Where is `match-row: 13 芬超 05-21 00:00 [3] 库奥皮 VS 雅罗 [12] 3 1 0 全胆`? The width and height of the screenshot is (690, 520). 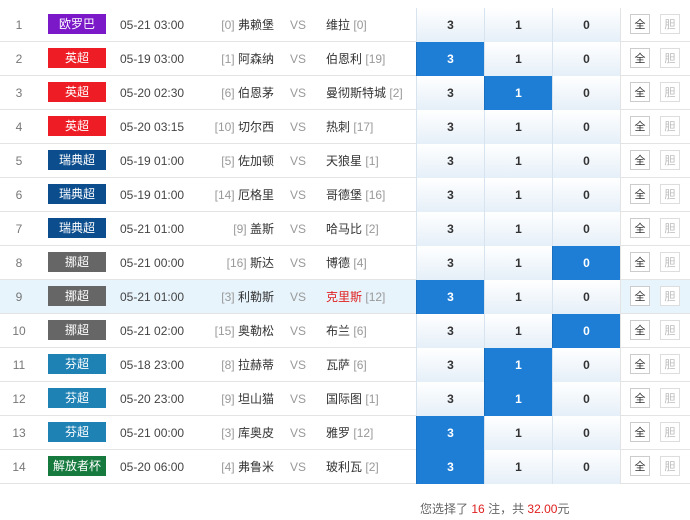 match-row: 13 芬超 05-21 00:00 [3] 库奥皮 VS 雅罗 [12] 3 1 0 全胆 is located at coordinates (345, 433).